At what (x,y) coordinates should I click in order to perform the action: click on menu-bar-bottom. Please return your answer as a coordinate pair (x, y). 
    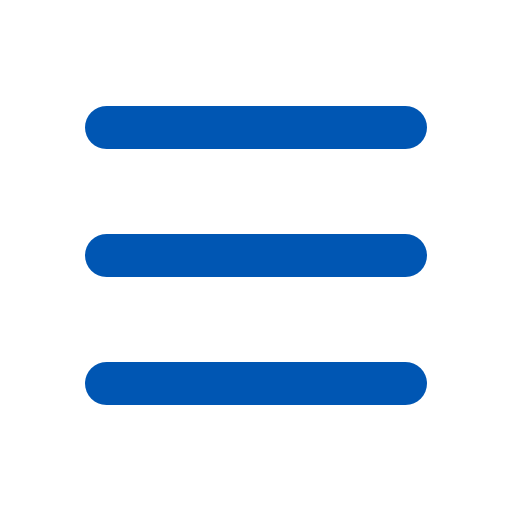
    Looking at the image, I should click on (256, 383).